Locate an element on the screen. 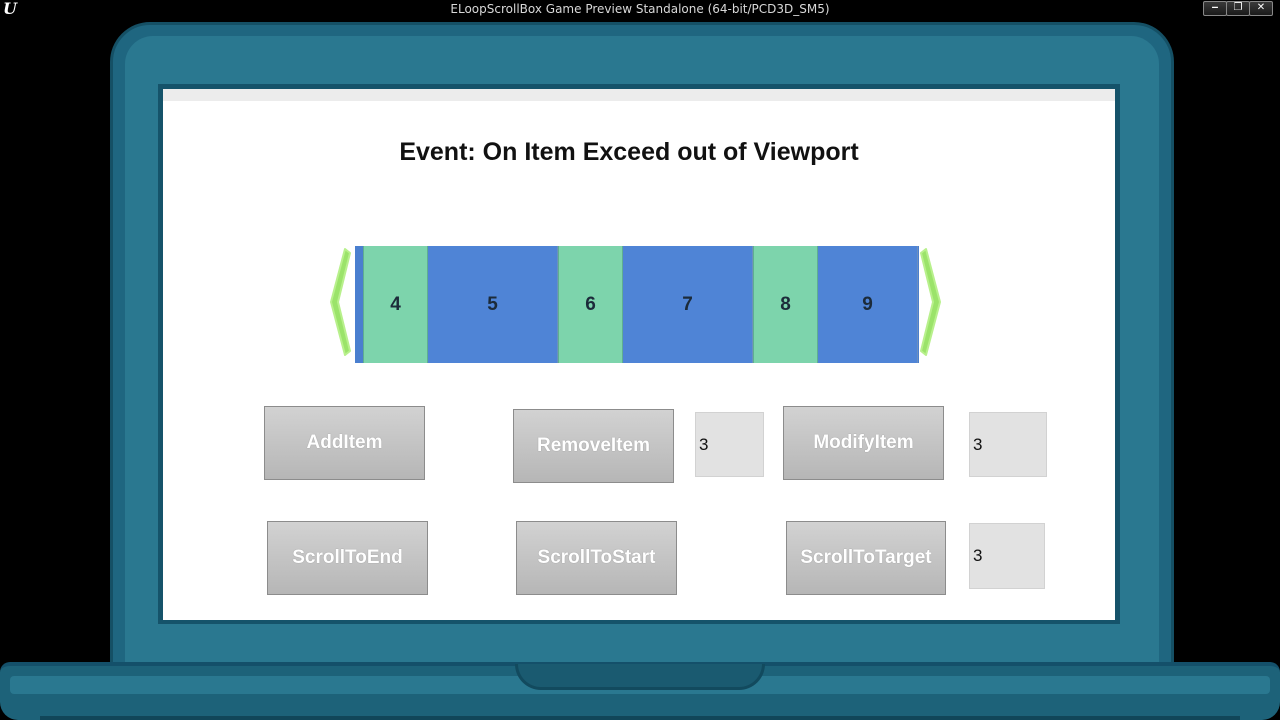  scroll-item: 8 is located at coordinates (785, 304).